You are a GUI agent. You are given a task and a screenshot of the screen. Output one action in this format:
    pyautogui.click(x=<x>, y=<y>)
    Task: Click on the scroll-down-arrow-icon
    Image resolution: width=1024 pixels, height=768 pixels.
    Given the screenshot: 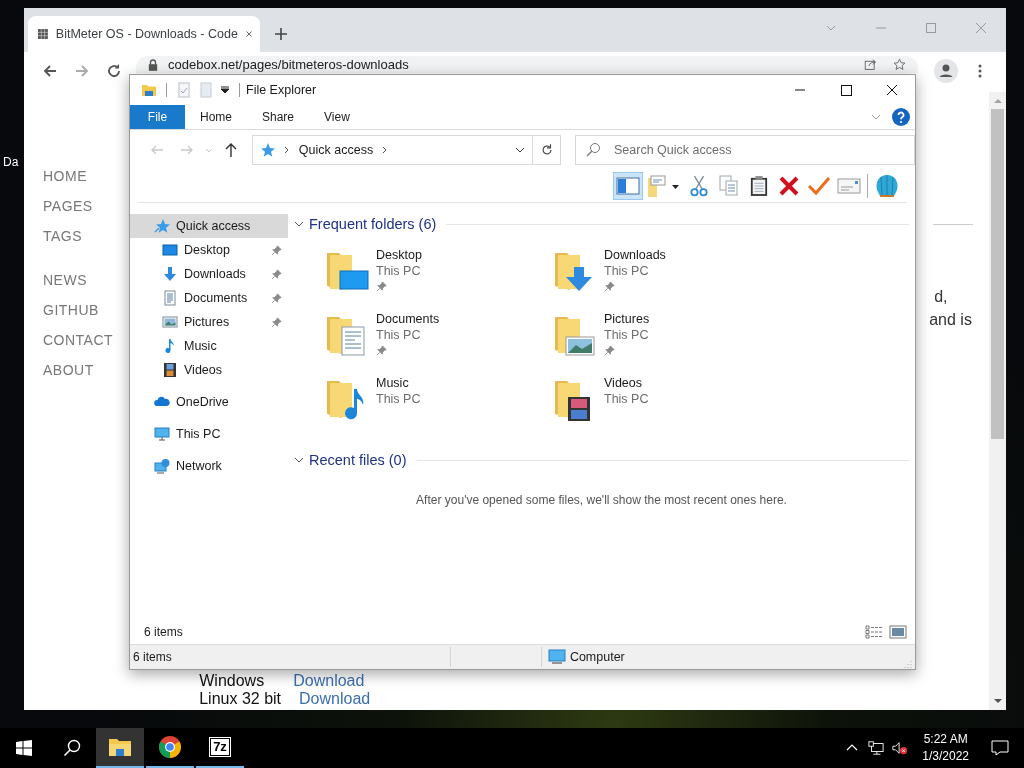 What is the action you would take?
    pyautogui.click(x=997, y=701)
    